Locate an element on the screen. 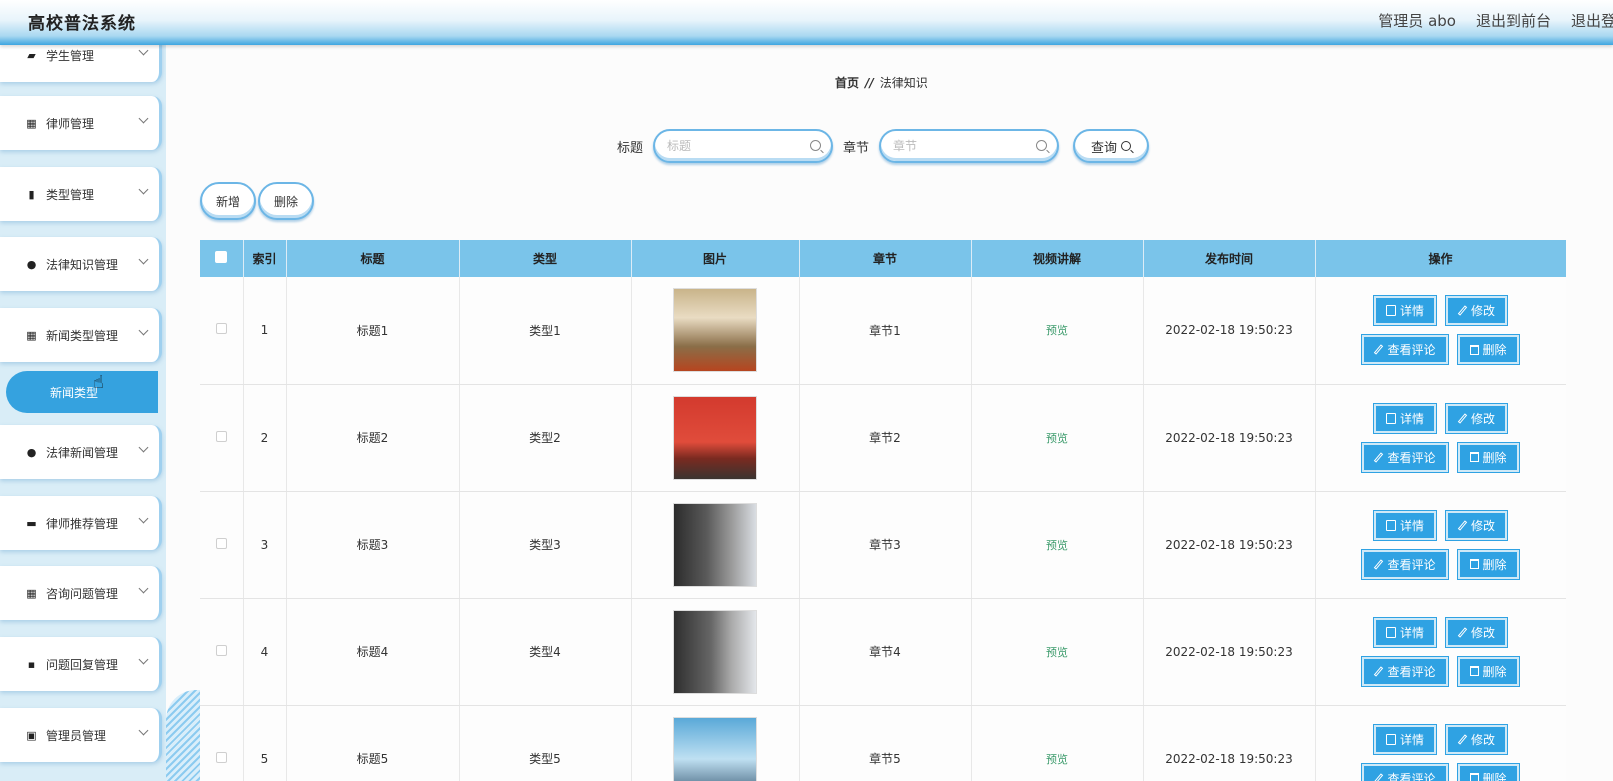  row-publish-time: 2022-02-18 19:50:23 is located at coordinates (1229, 652).